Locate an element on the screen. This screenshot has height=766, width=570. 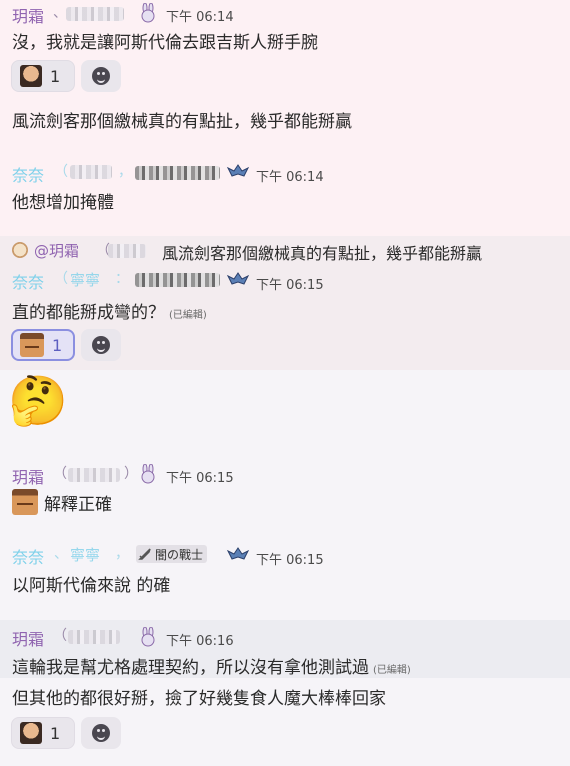
reaction-button-selected: 1 is located at coordinates (43, 345).